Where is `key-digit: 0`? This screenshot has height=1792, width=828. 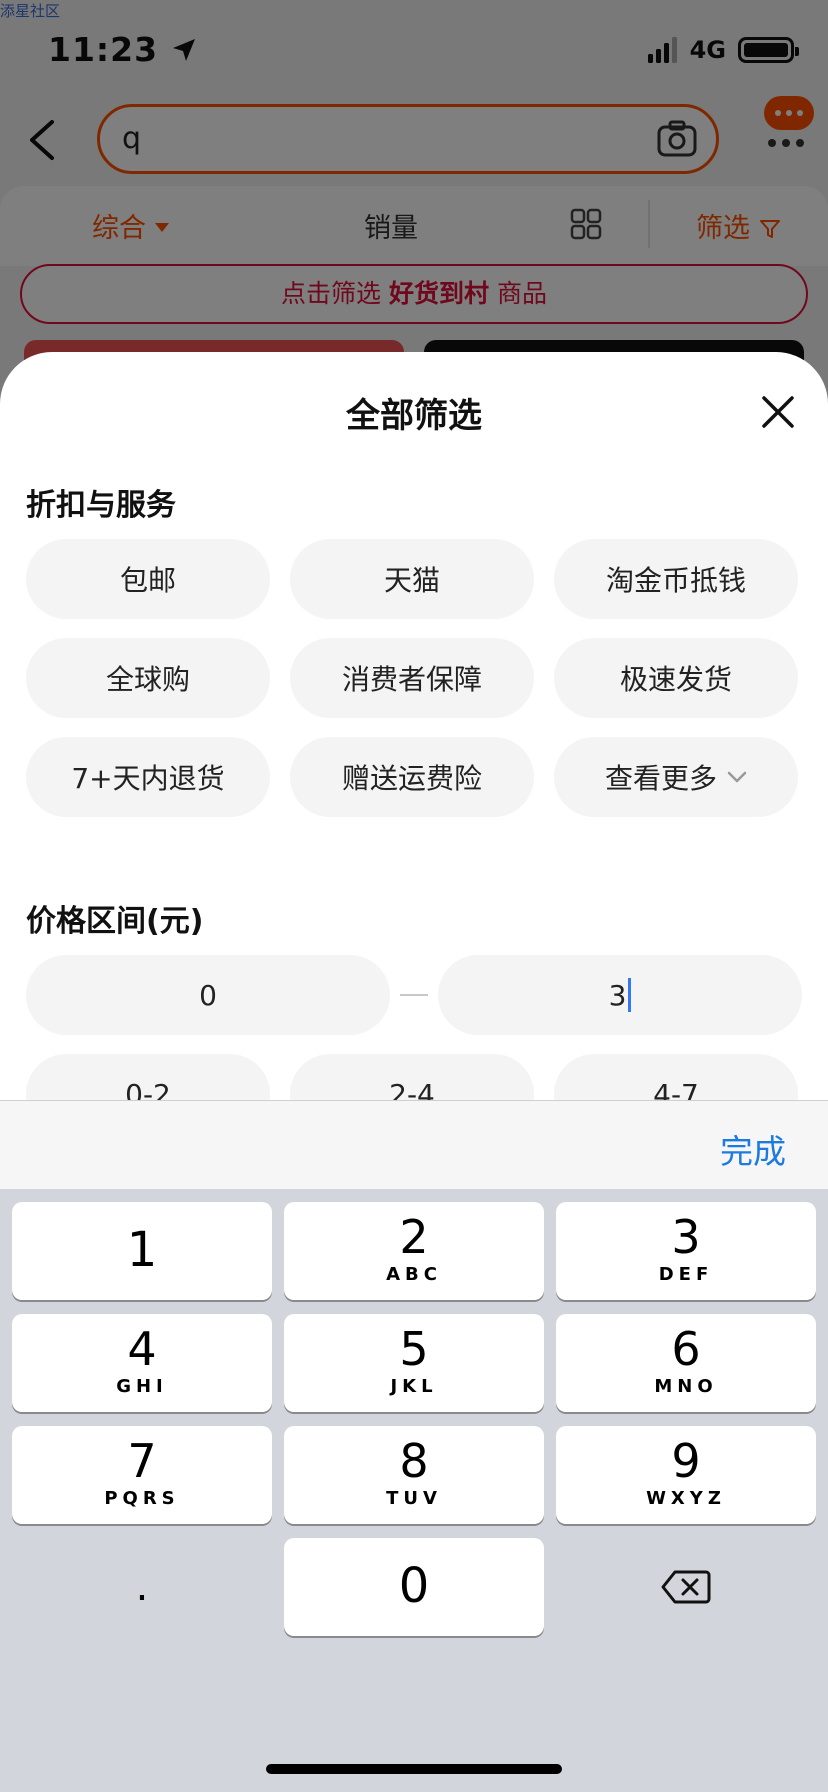
key-digit: 0 is located at coordinates (414, 1586).